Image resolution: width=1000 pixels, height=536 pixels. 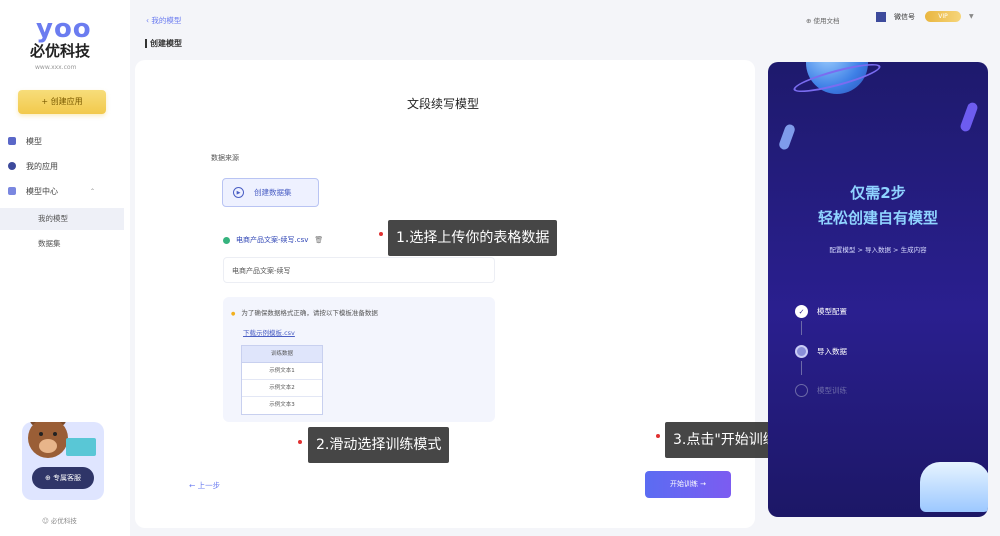 What do you see at coordinates (954, 487) in the screenshot?
I see `cloud-icon` at bounding box center [954, 487].